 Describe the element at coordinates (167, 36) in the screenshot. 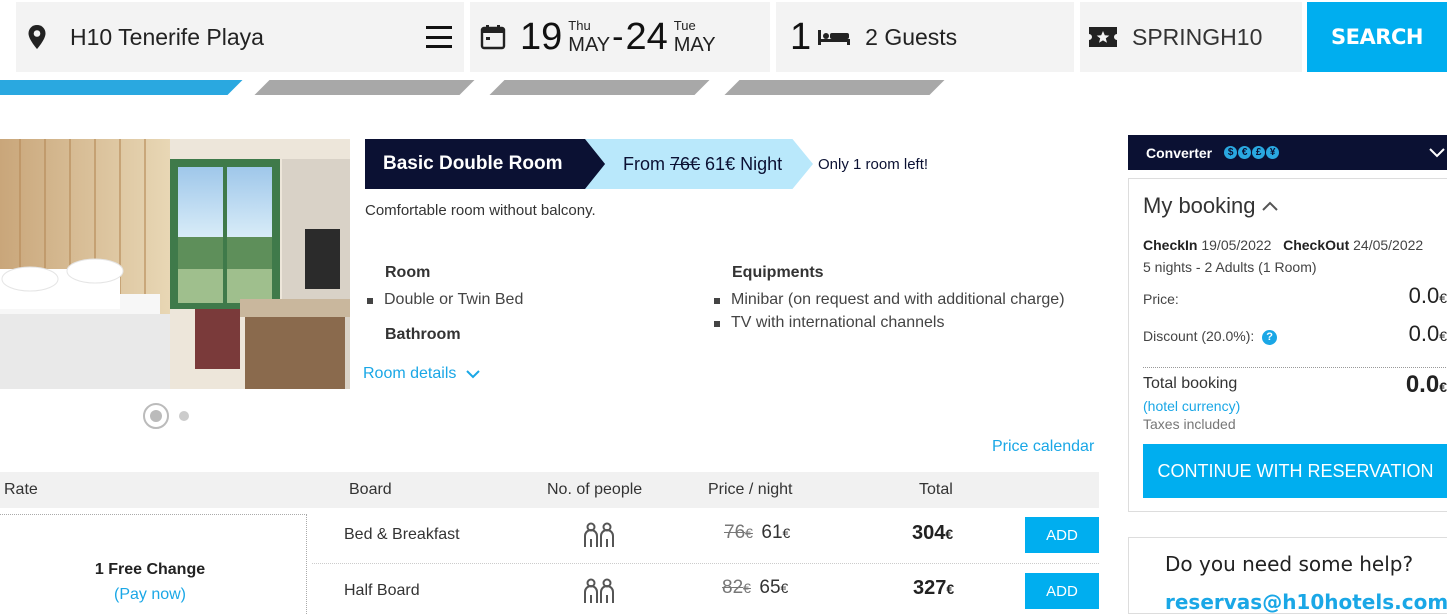

I see `hotel-name: H10 Tenerife Playa` at that location.